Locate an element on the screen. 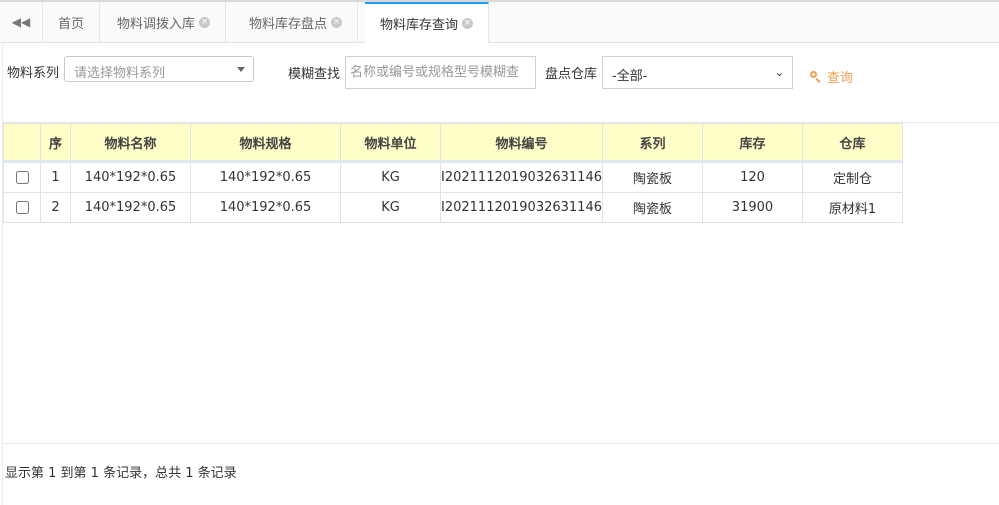  search-label: 模糊查找 is located at coordinates (314, 74).